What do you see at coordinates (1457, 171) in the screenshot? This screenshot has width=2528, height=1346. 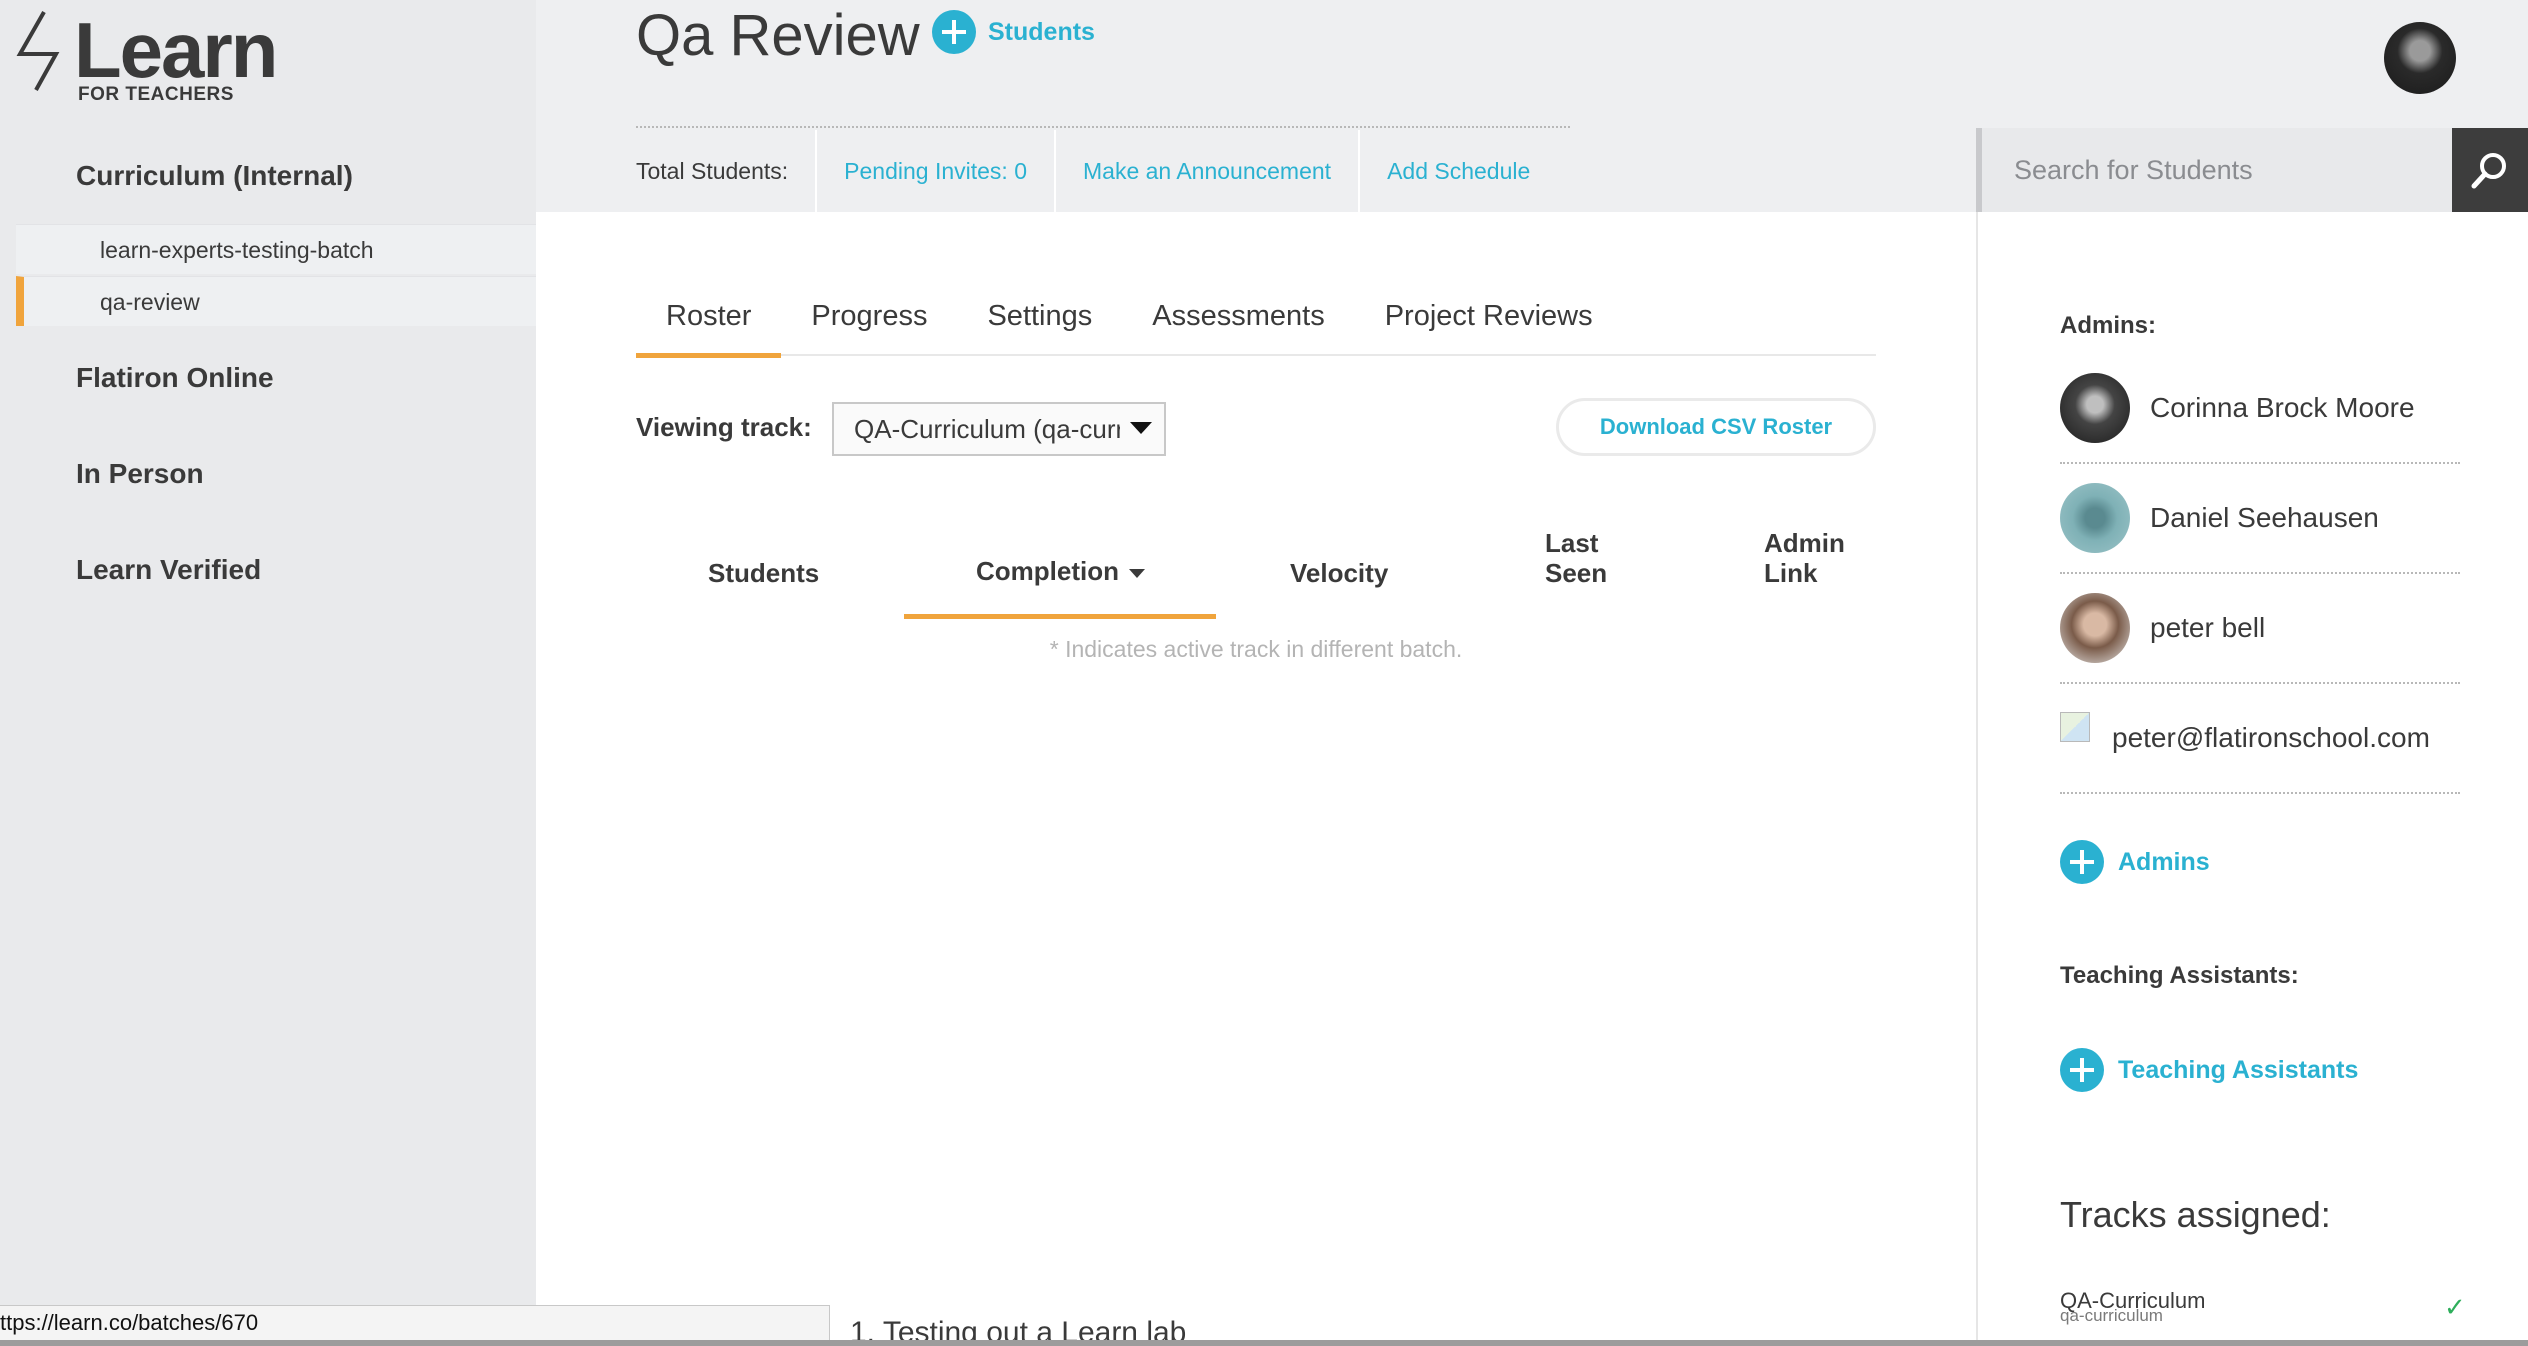 I see `add-schedule-link: Add Schedule` at bounding box center [1457, 171].